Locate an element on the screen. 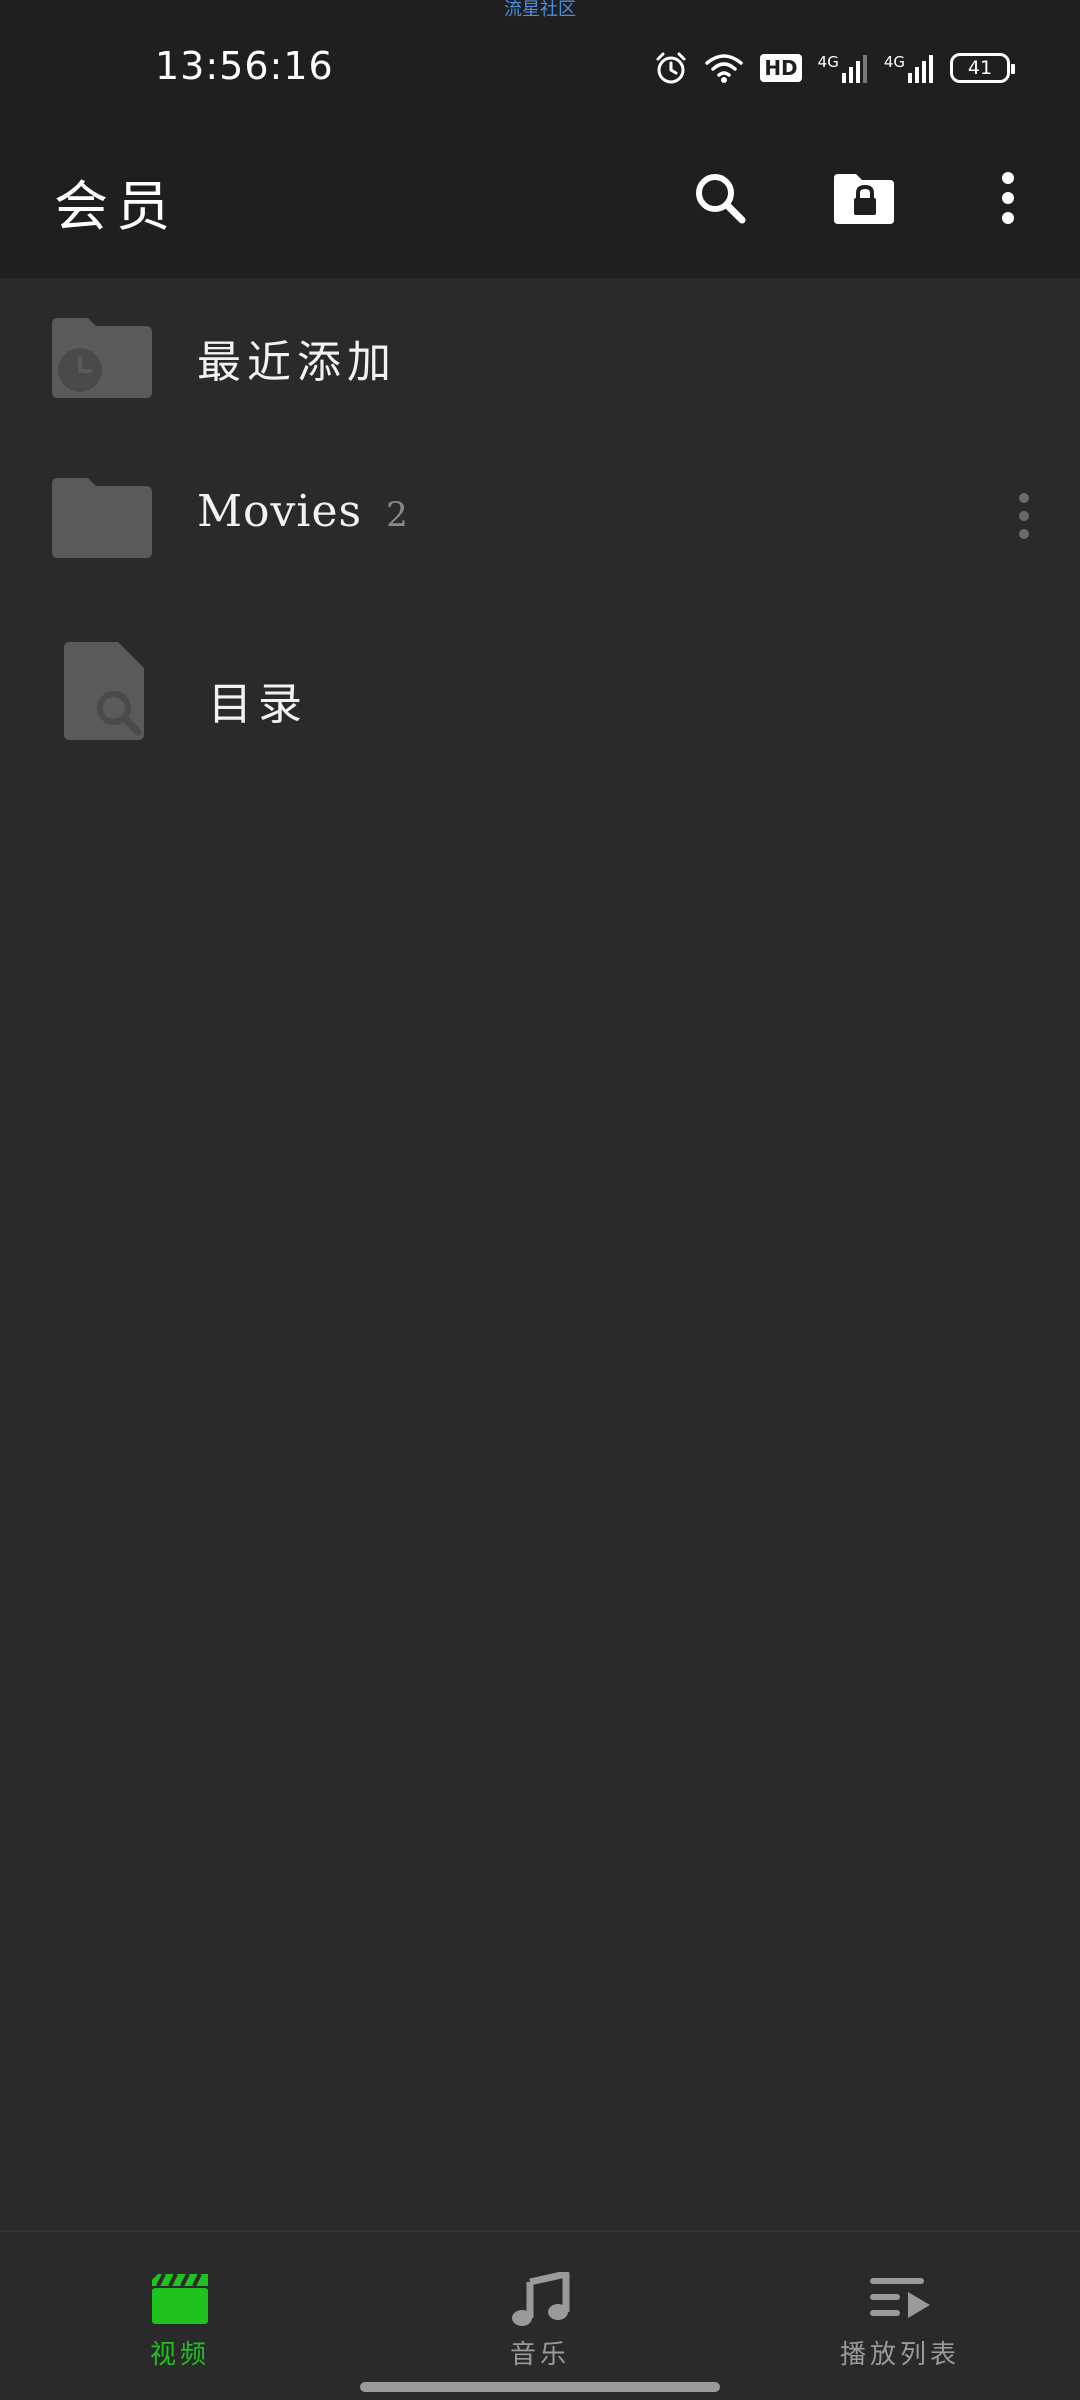  network-type-1: 4G is located at coordinates (828, 62).